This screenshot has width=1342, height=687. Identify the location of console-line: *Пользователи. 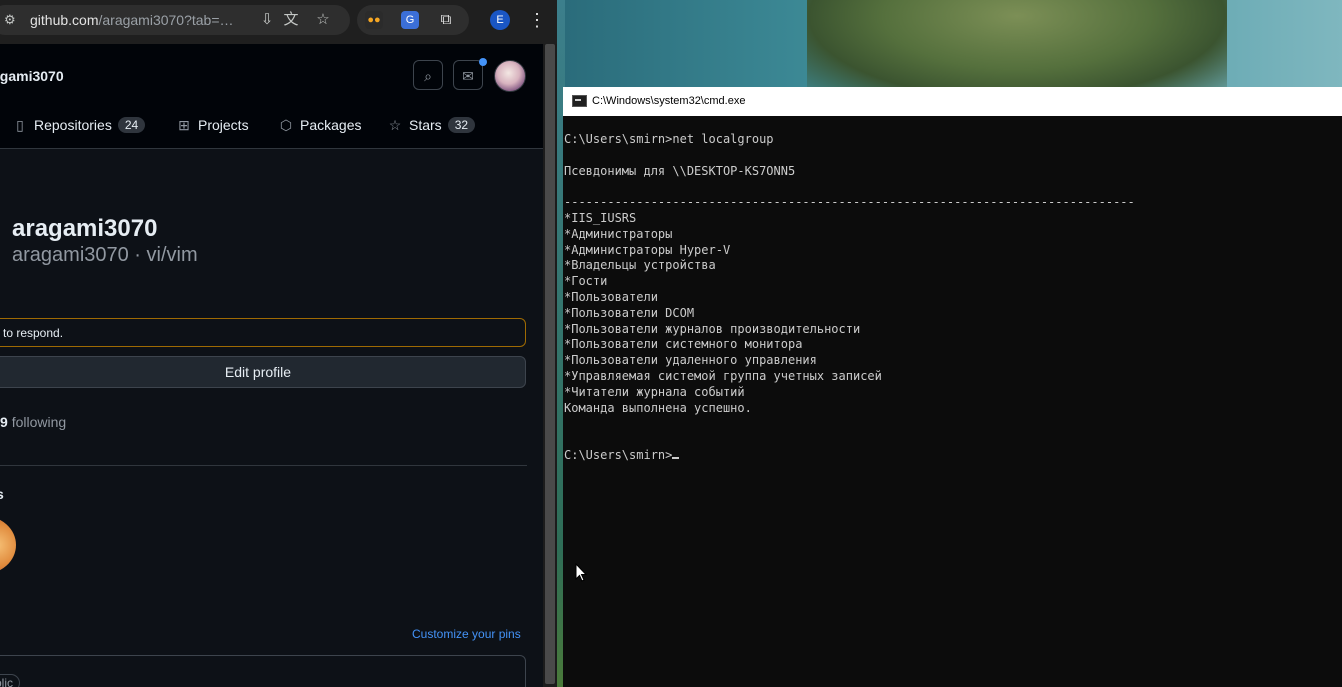
(611, 296).